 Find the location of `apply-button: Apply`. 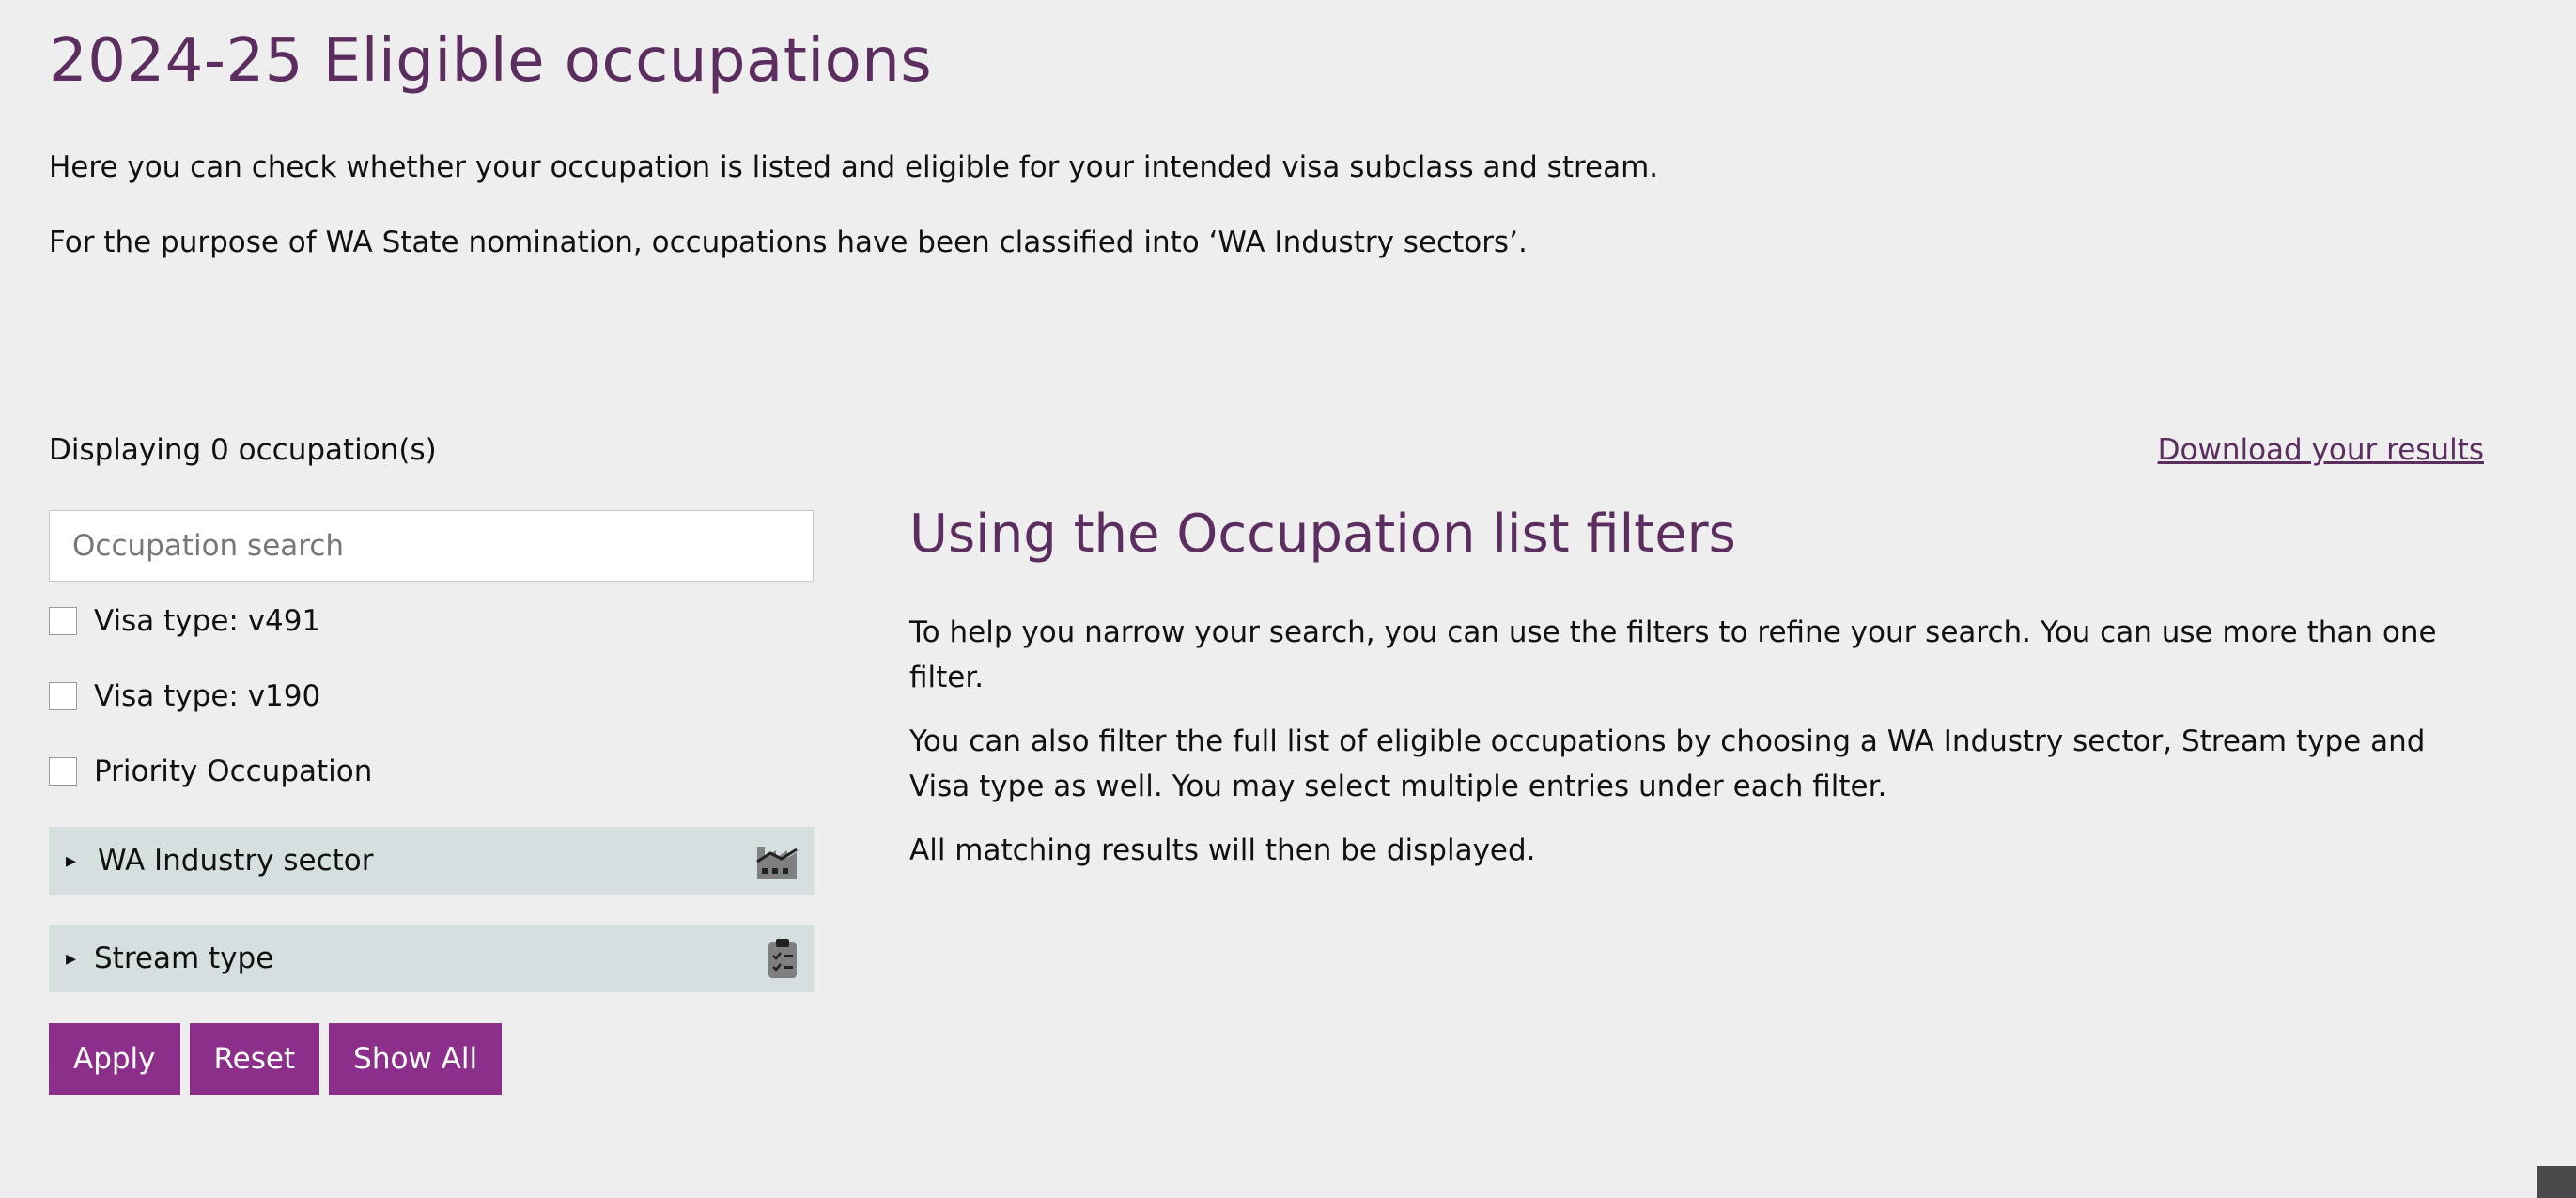

apply-button: Apply is located at coordinates (114, 1059).